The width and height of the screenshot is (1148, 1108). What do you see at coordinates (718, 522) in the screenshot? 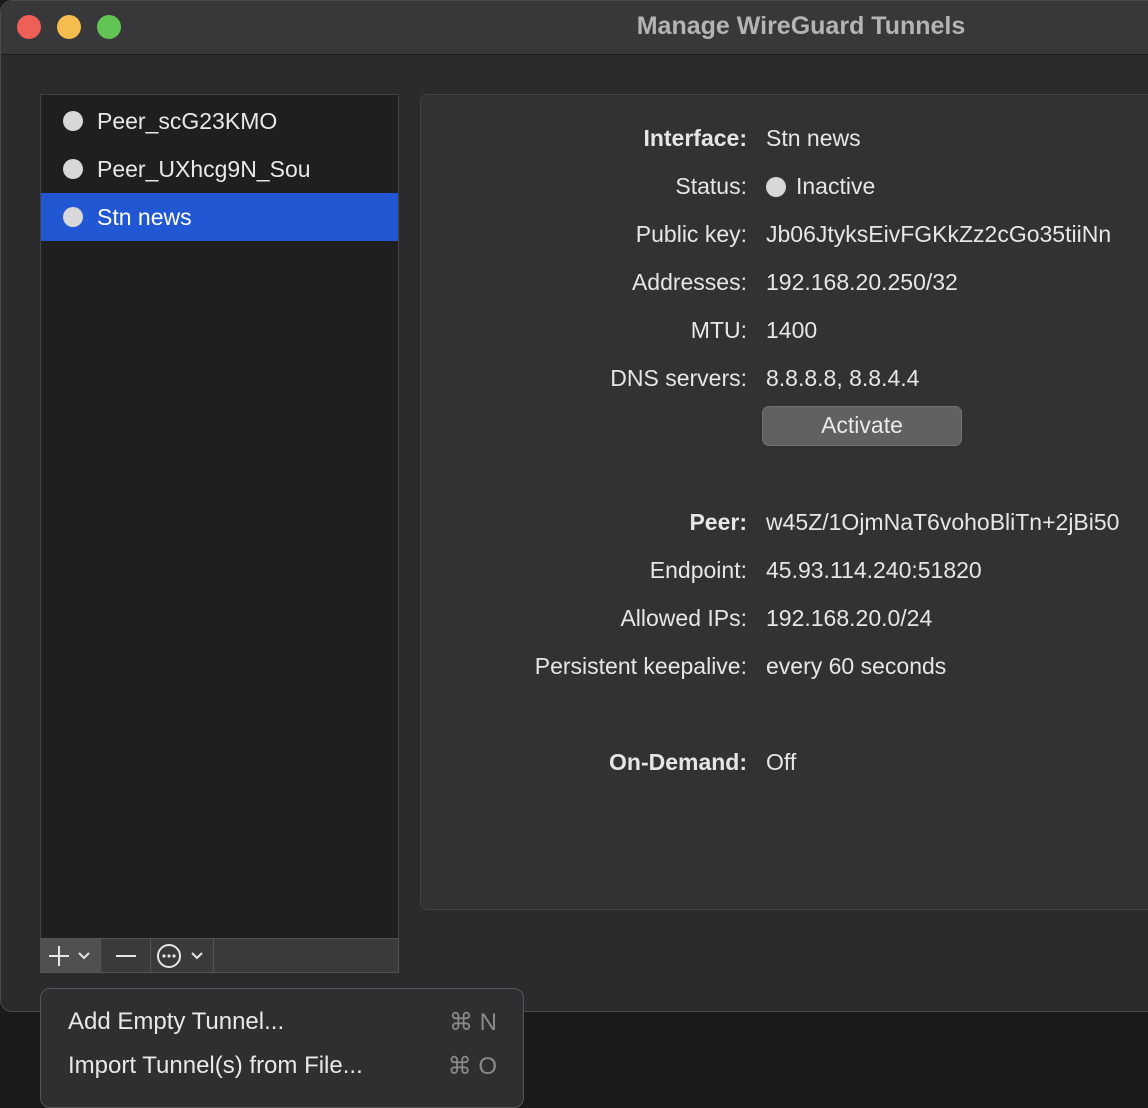
I see `peer-label: Peer:` at bounding box center [718, 522].